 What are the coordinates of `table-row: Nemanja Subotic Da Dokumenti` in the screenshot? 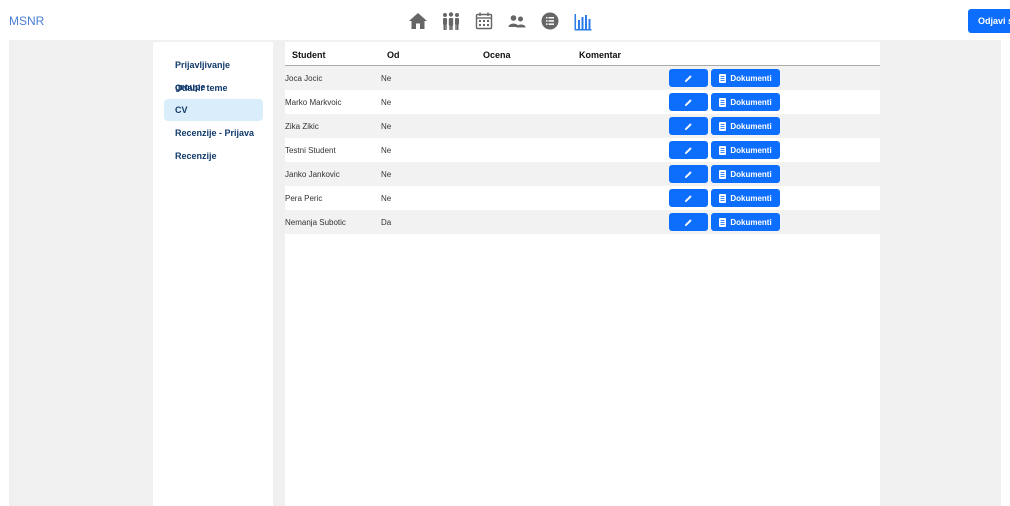 It's located at (582, 222).